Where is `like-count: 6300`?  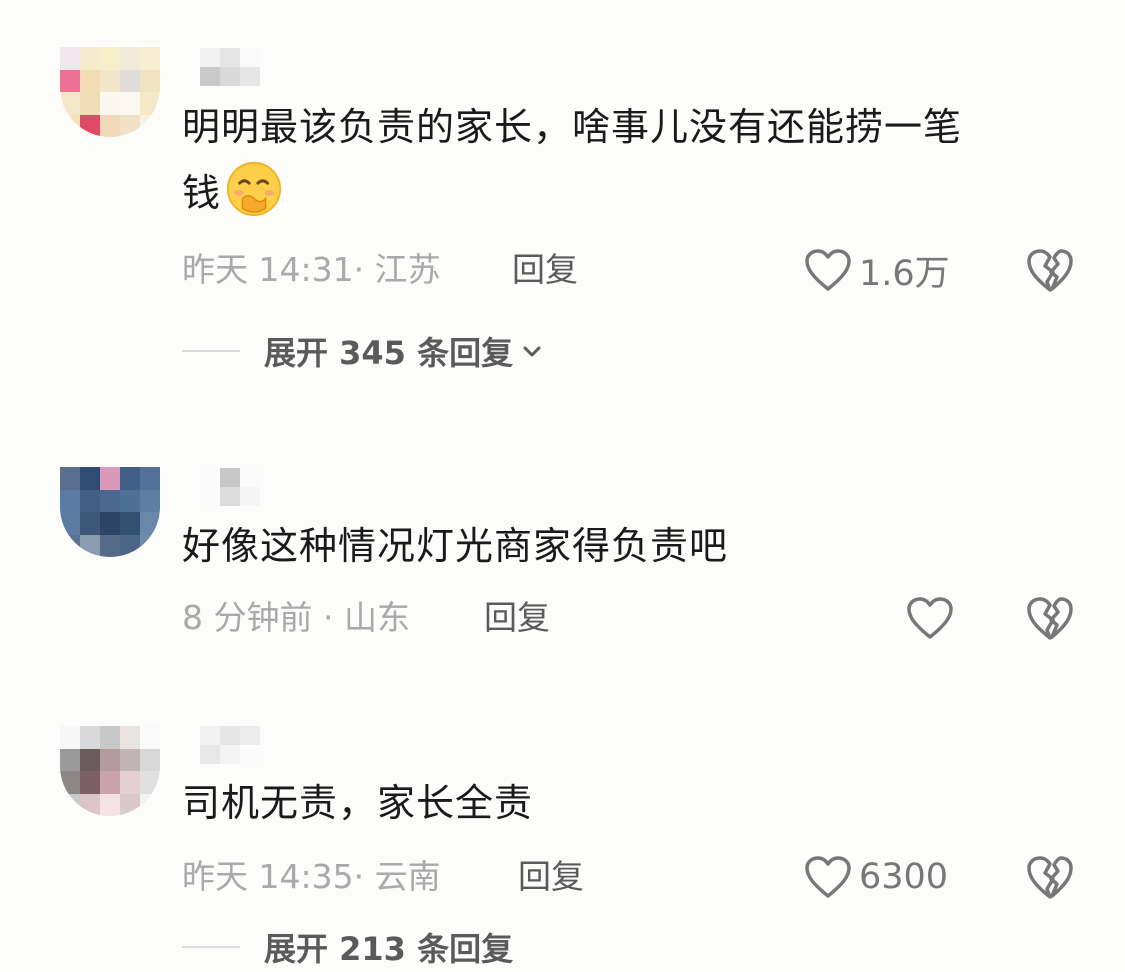
like-count: 6300 is located at coordinates (904, 877).